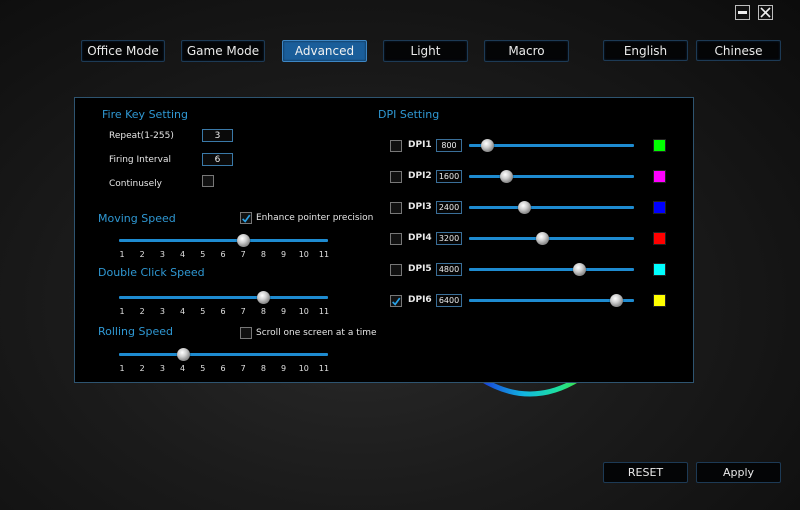 This screenshot has height=510, width=800. What do you see at coordinates (449, 145) in the screenshot?
I see `dpi-value-input: 800` at bounding box center [449, 145].